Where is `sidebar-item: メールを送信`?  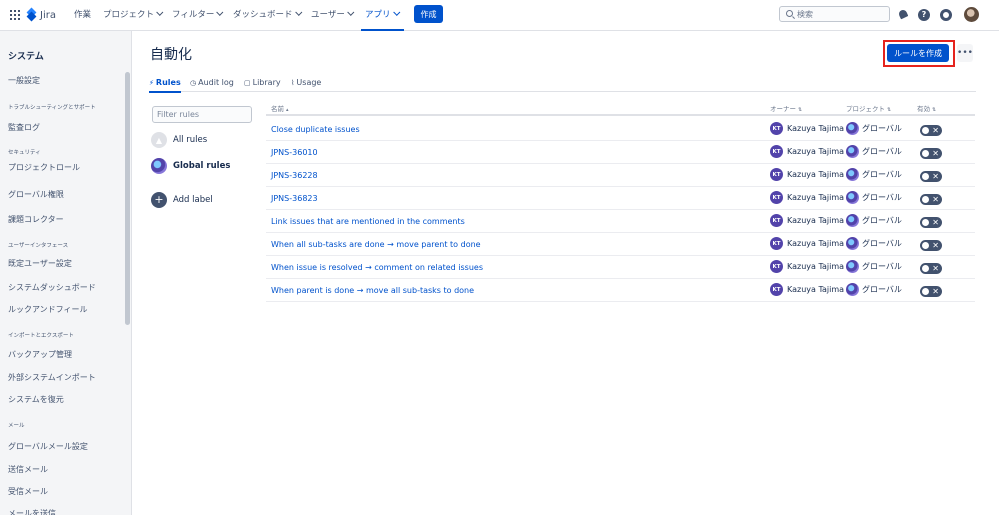 sidebar-item: メールを送信 is located at coordinates (32, 511).